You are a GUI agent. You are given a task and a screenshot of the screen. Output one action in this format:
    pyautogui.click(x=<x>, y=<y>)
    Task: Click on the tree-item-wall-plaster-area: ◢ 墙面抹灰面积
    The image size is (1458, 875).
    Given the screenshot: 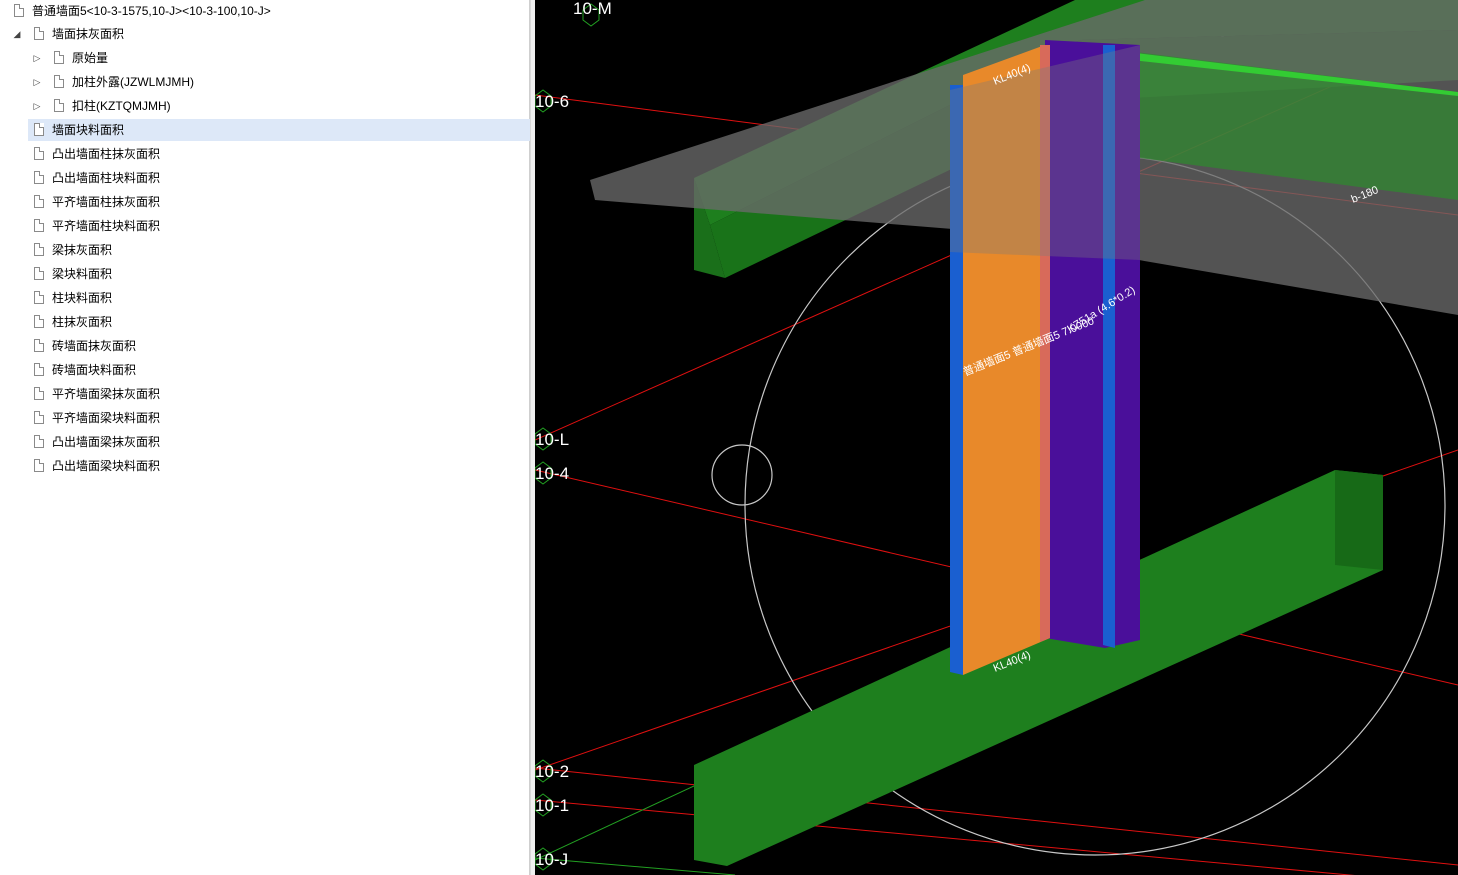 What is the action you would take?
    pyautogui.click(x=265, y=34)
    